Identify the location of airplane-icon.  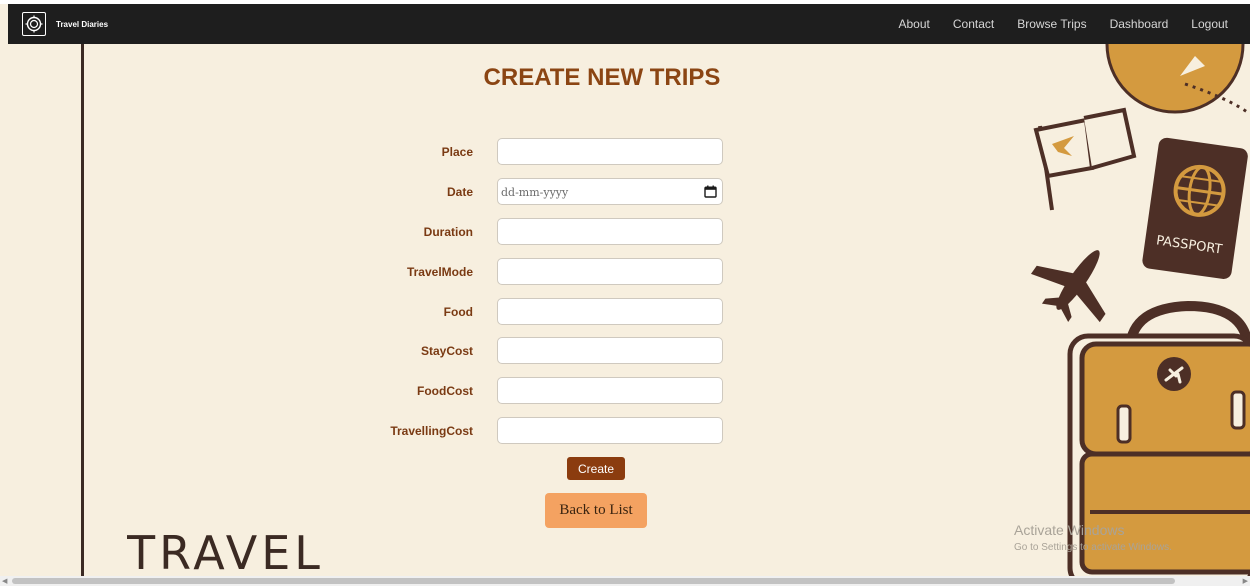
(1068, 286).